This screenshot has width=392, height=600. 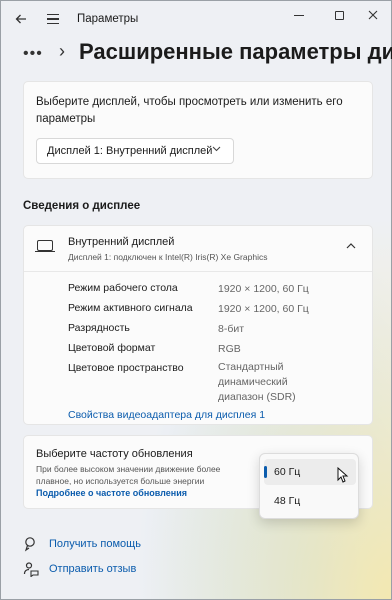 I want to click on info-label: Режим активного сигнала, so click(x=130, y=308).